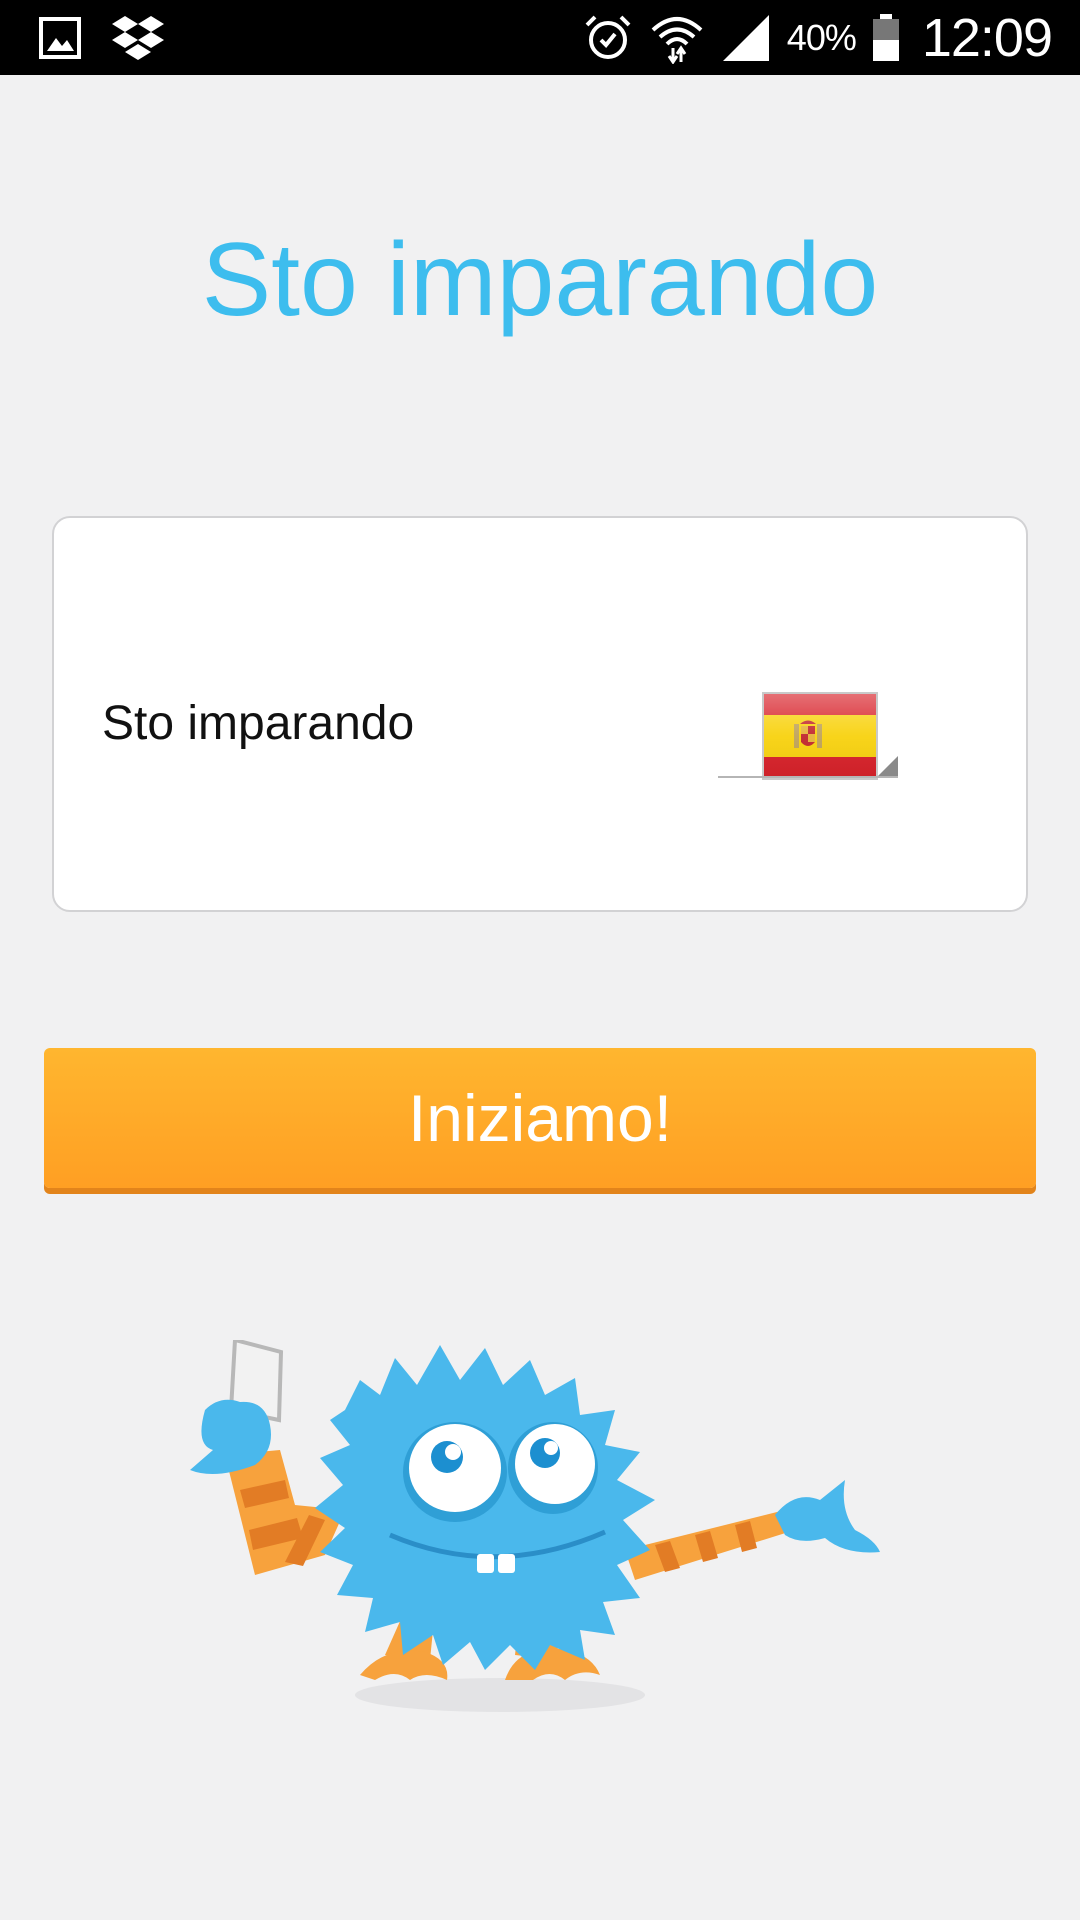 This screenshot has width=1080, height=1920. I want to click on alarm-icon, so click(608, 37).